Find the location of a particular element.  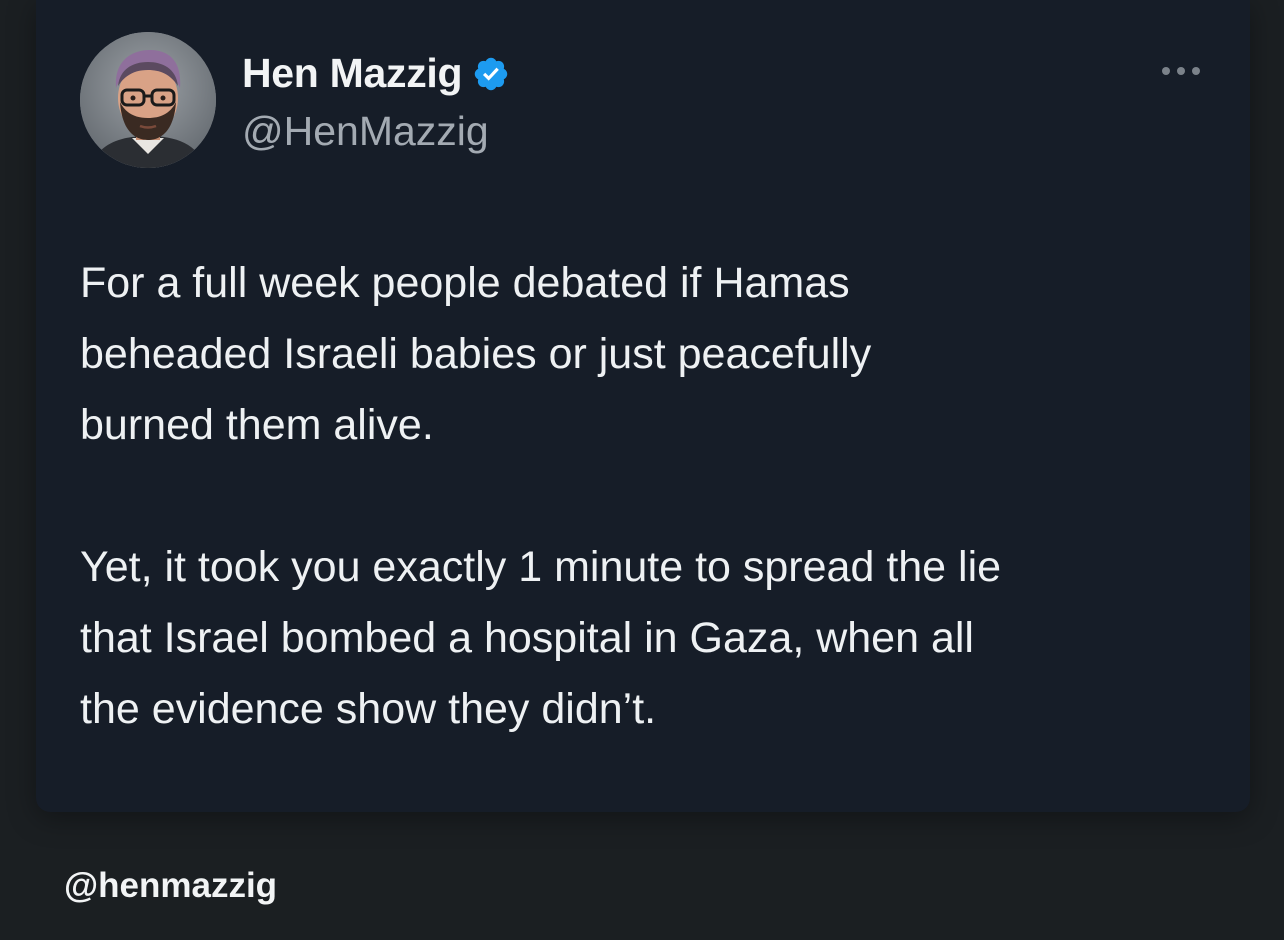

author-handle: @HenMazzig is located at coordinates (365, 131).